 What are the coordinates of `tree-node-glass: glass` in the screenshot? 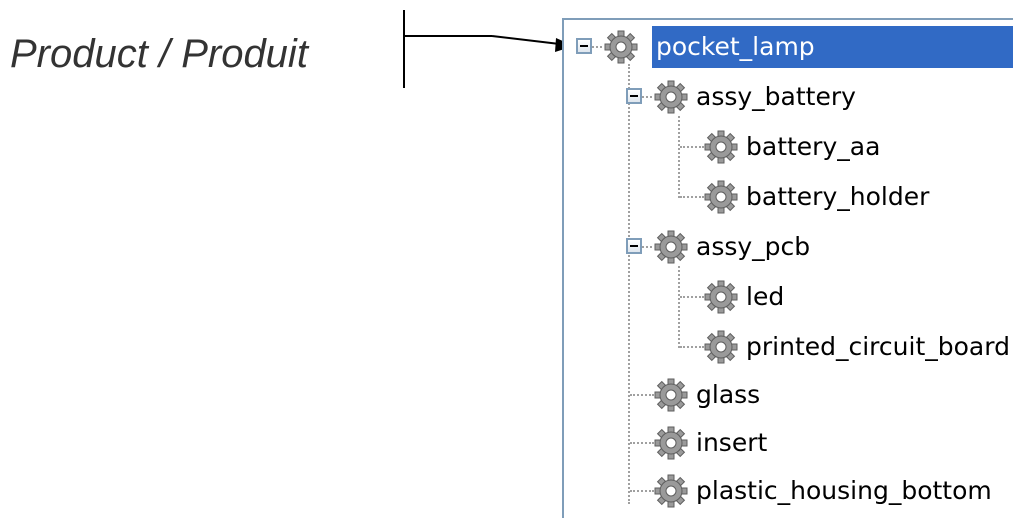 It's located at (728, 395).